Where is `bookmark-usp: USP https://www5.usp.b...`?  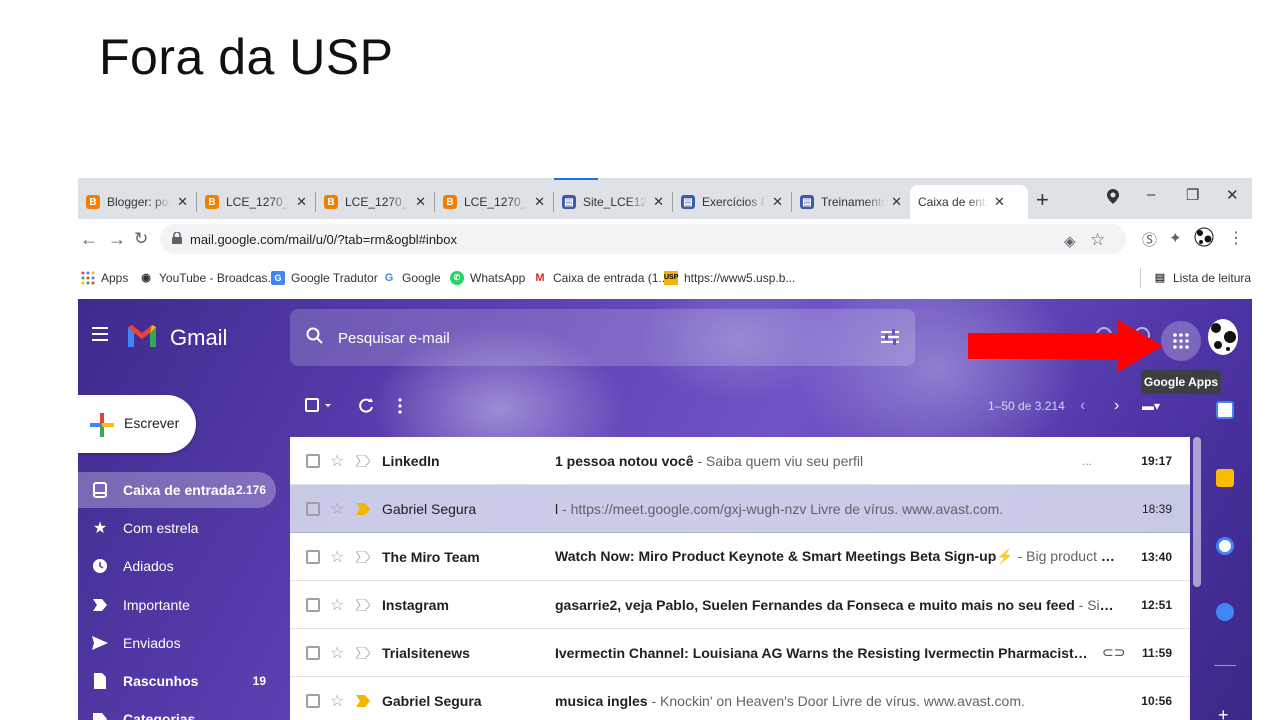
bookmark-usp: USP https://www5.usp.b... is located at coordinates (729, 278).